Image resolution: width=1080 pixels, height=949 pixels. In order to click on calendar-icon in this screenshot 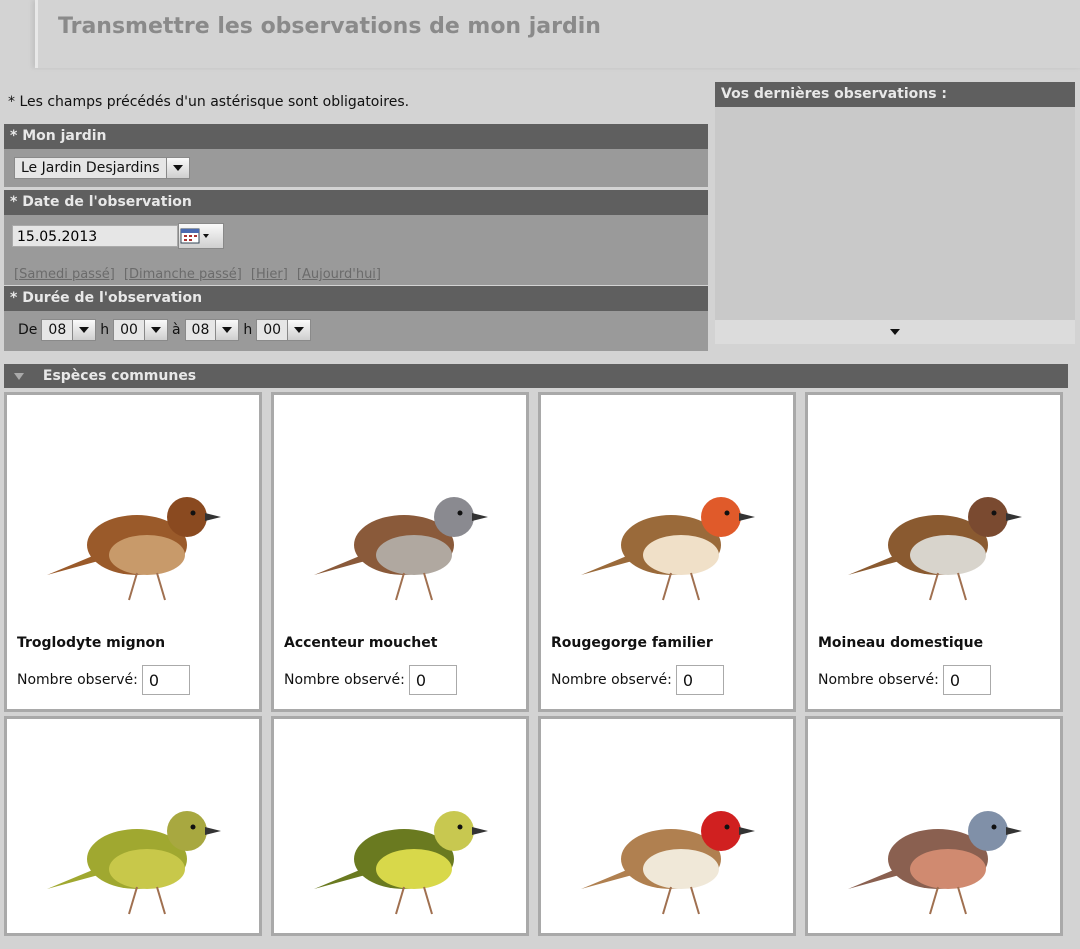, I will do `click(194, 236)`.